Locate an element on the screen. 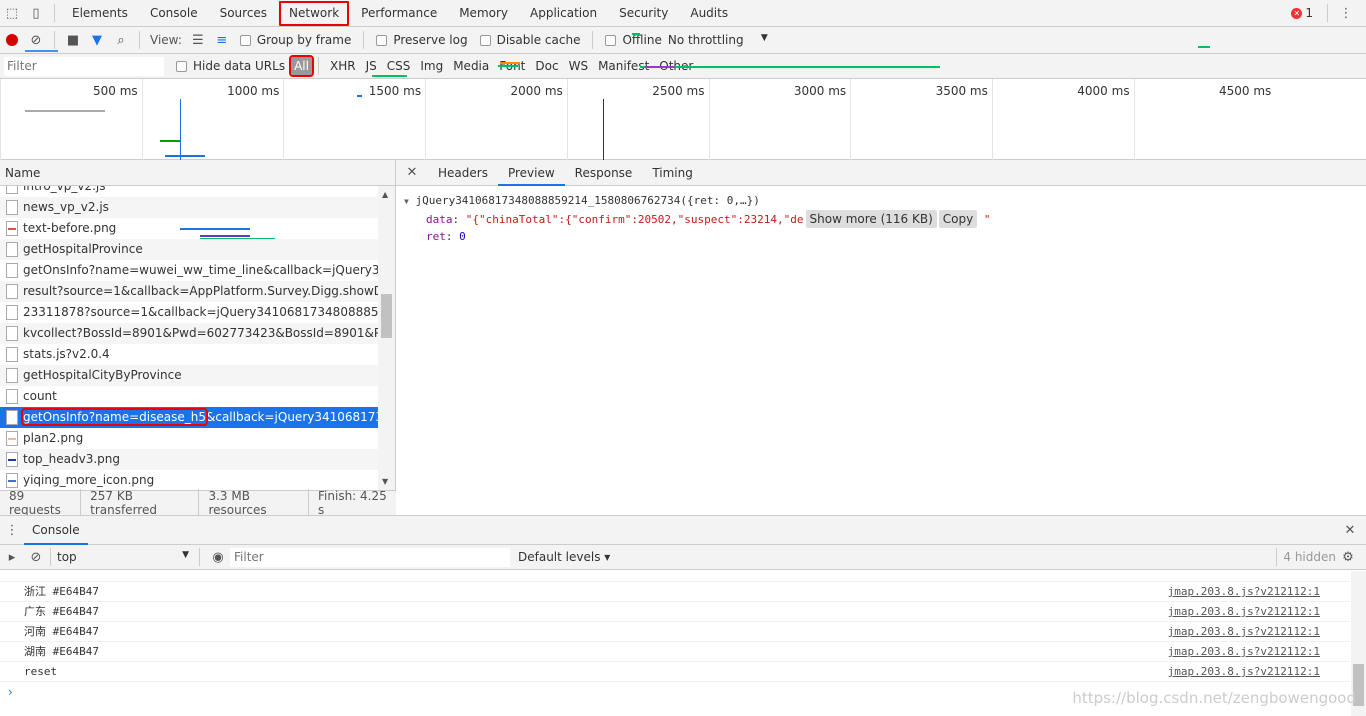 The height and width of the screenshot is (716, 1366). disable-cache-checkbox: Disable cache is located at coordinates (529, 40).